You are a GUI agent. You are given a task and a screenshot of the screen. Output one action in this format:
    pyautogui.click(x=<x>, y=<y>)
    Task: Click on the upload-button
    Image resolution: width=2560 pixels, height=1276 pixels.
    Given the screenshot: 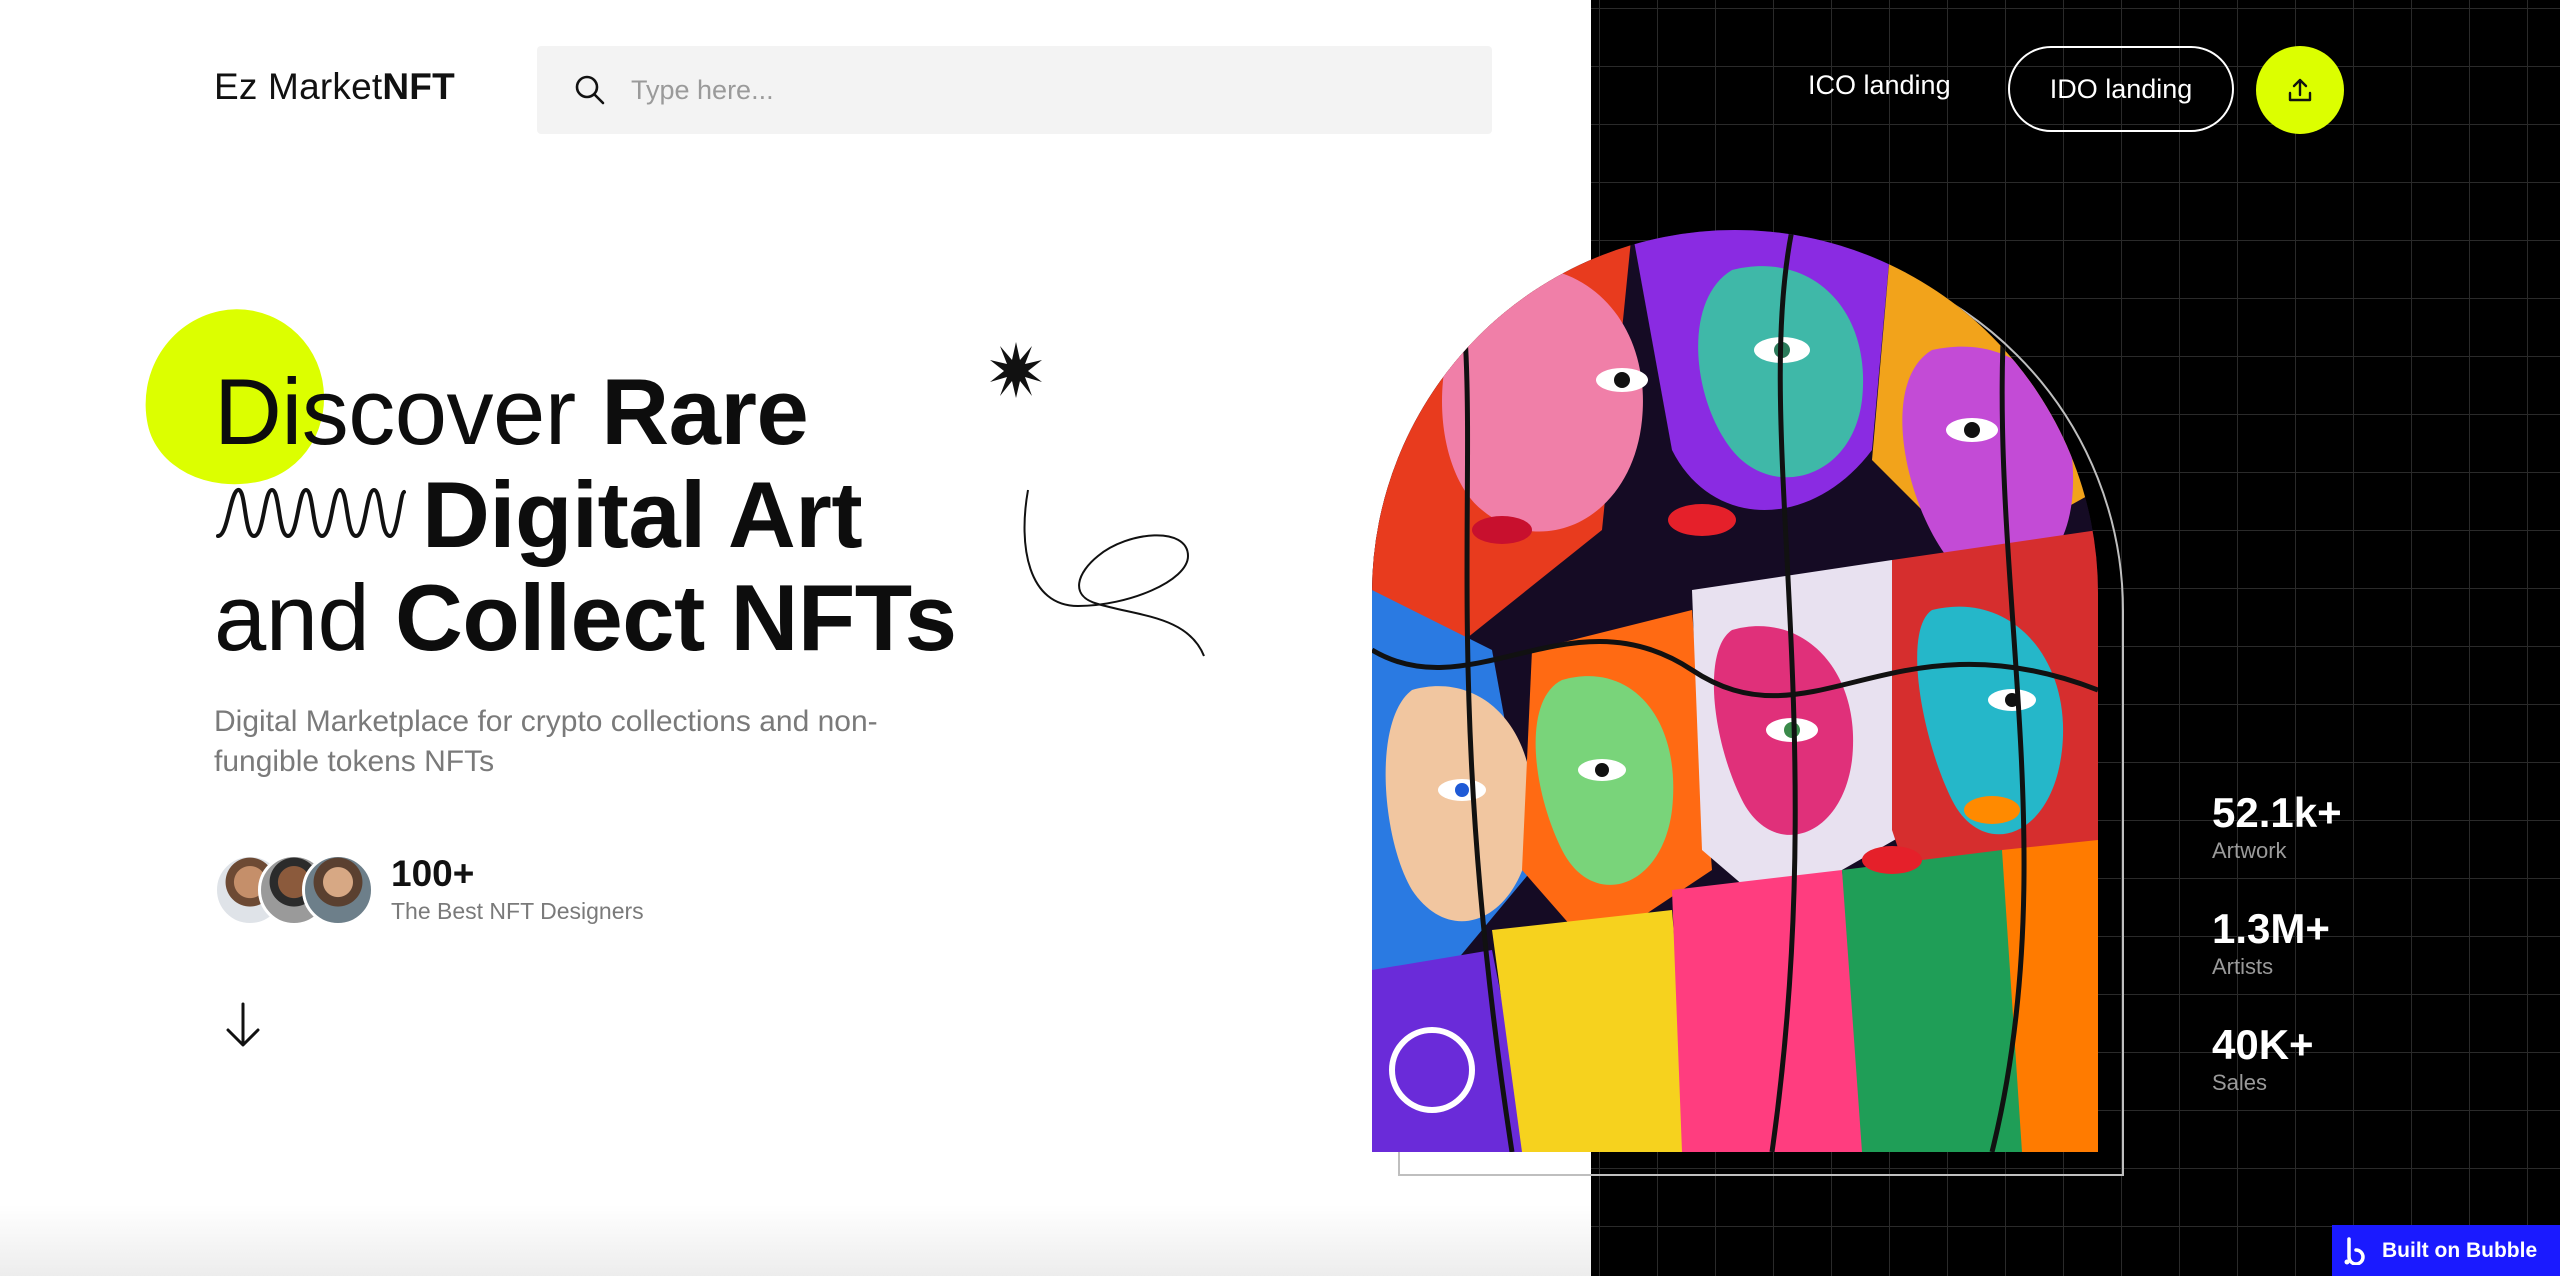 What is the action you would take?
    pyautogui.click(x=2300, y=90)
    